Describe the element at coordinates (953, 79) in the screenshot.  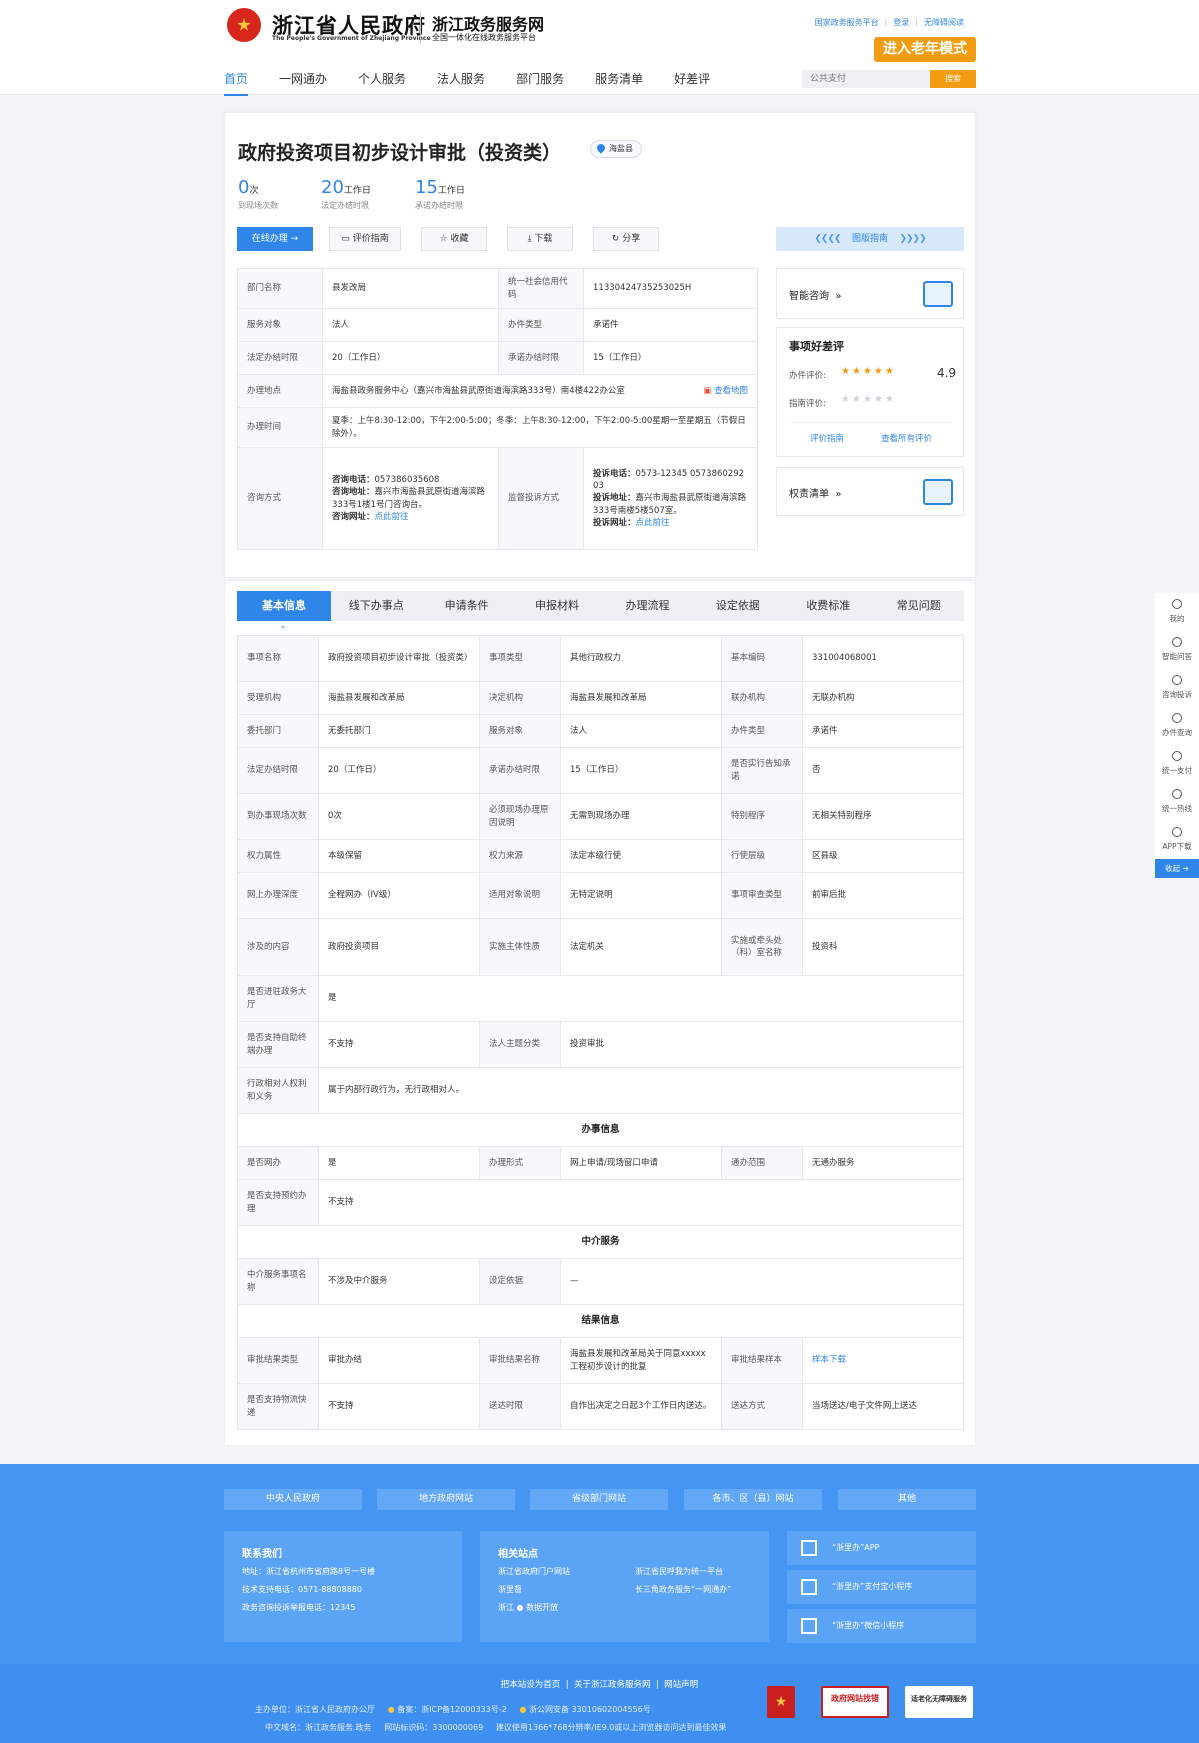
I see `search-button: 搜索` at that location.